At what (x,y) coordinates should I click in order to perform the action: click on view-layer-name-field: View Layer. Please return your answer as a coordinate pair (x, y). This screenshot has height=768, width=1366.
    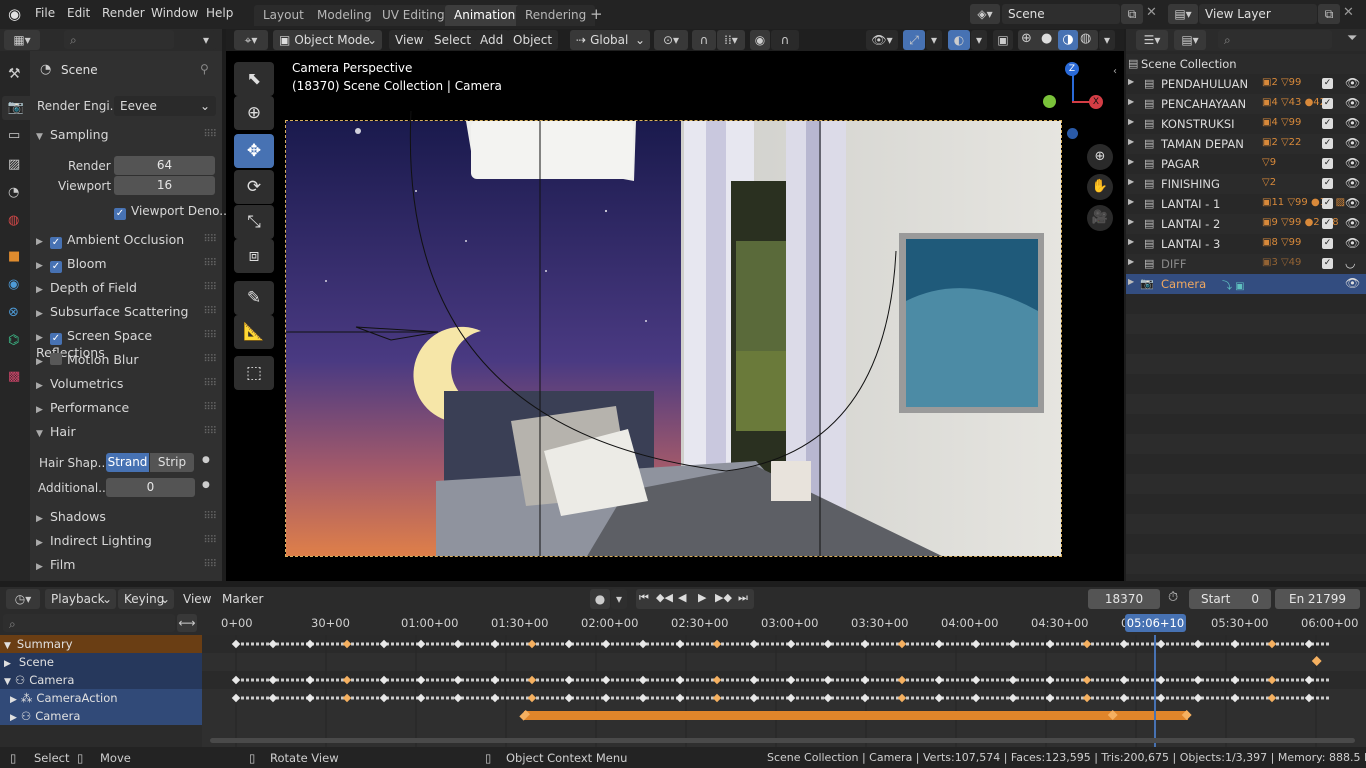
    Looking at the image, I should click on (1258, 14).